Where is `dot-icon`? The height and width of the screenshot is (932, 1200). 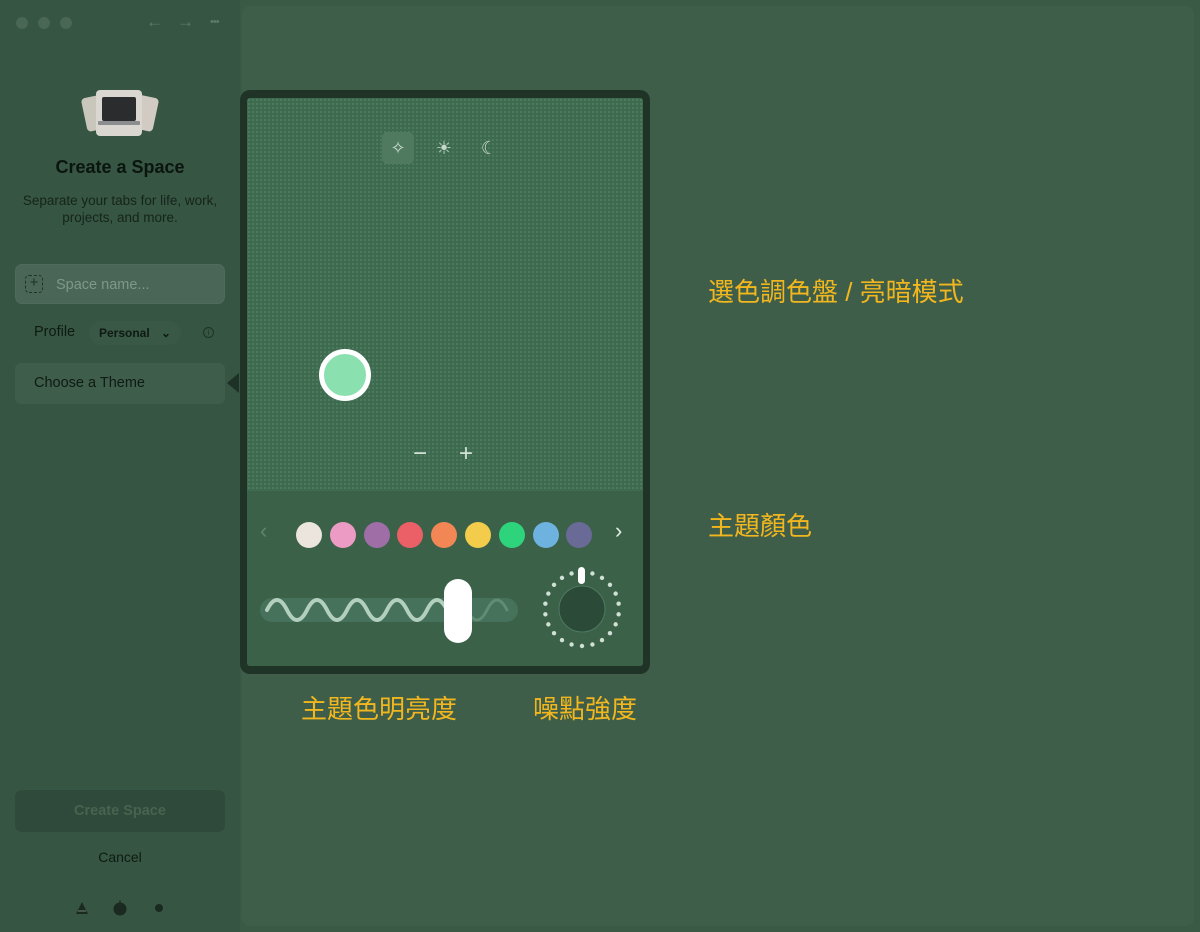
dot-icon is located at coordinates (159, 908).